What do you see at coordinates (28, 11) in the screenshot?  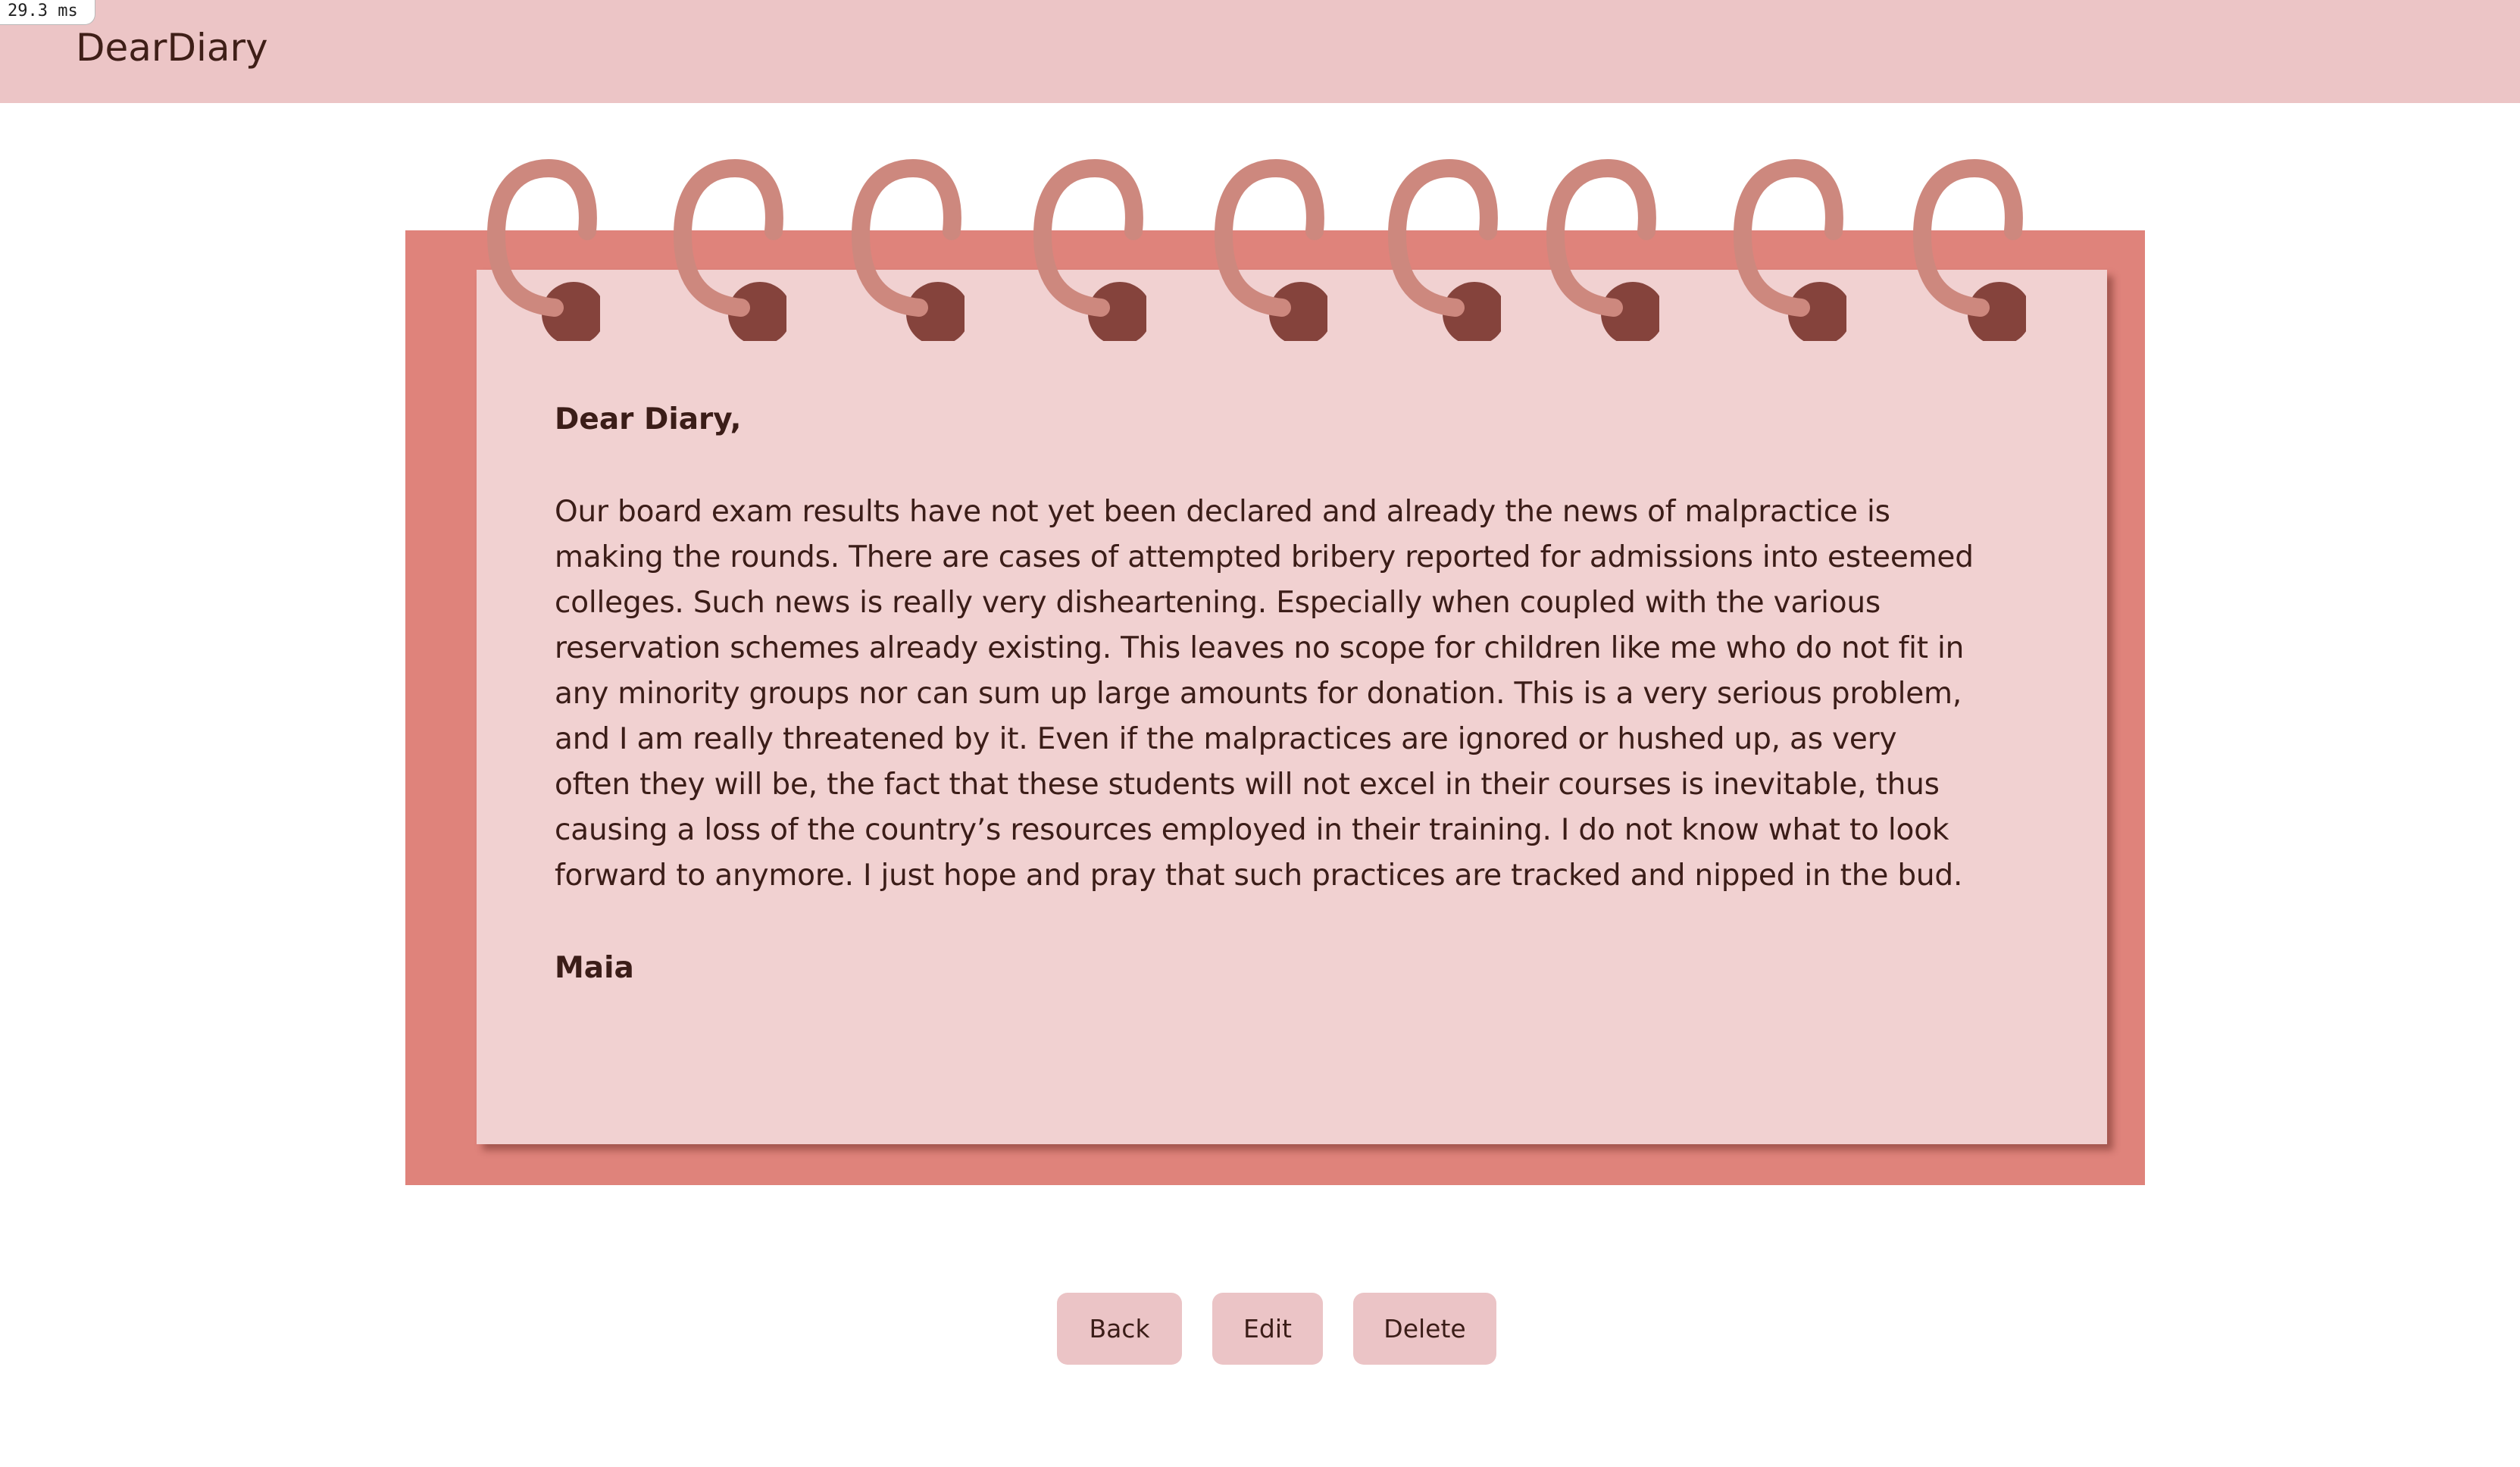 I see `render-time-value: 29.3` at bounding box center [28, 11].